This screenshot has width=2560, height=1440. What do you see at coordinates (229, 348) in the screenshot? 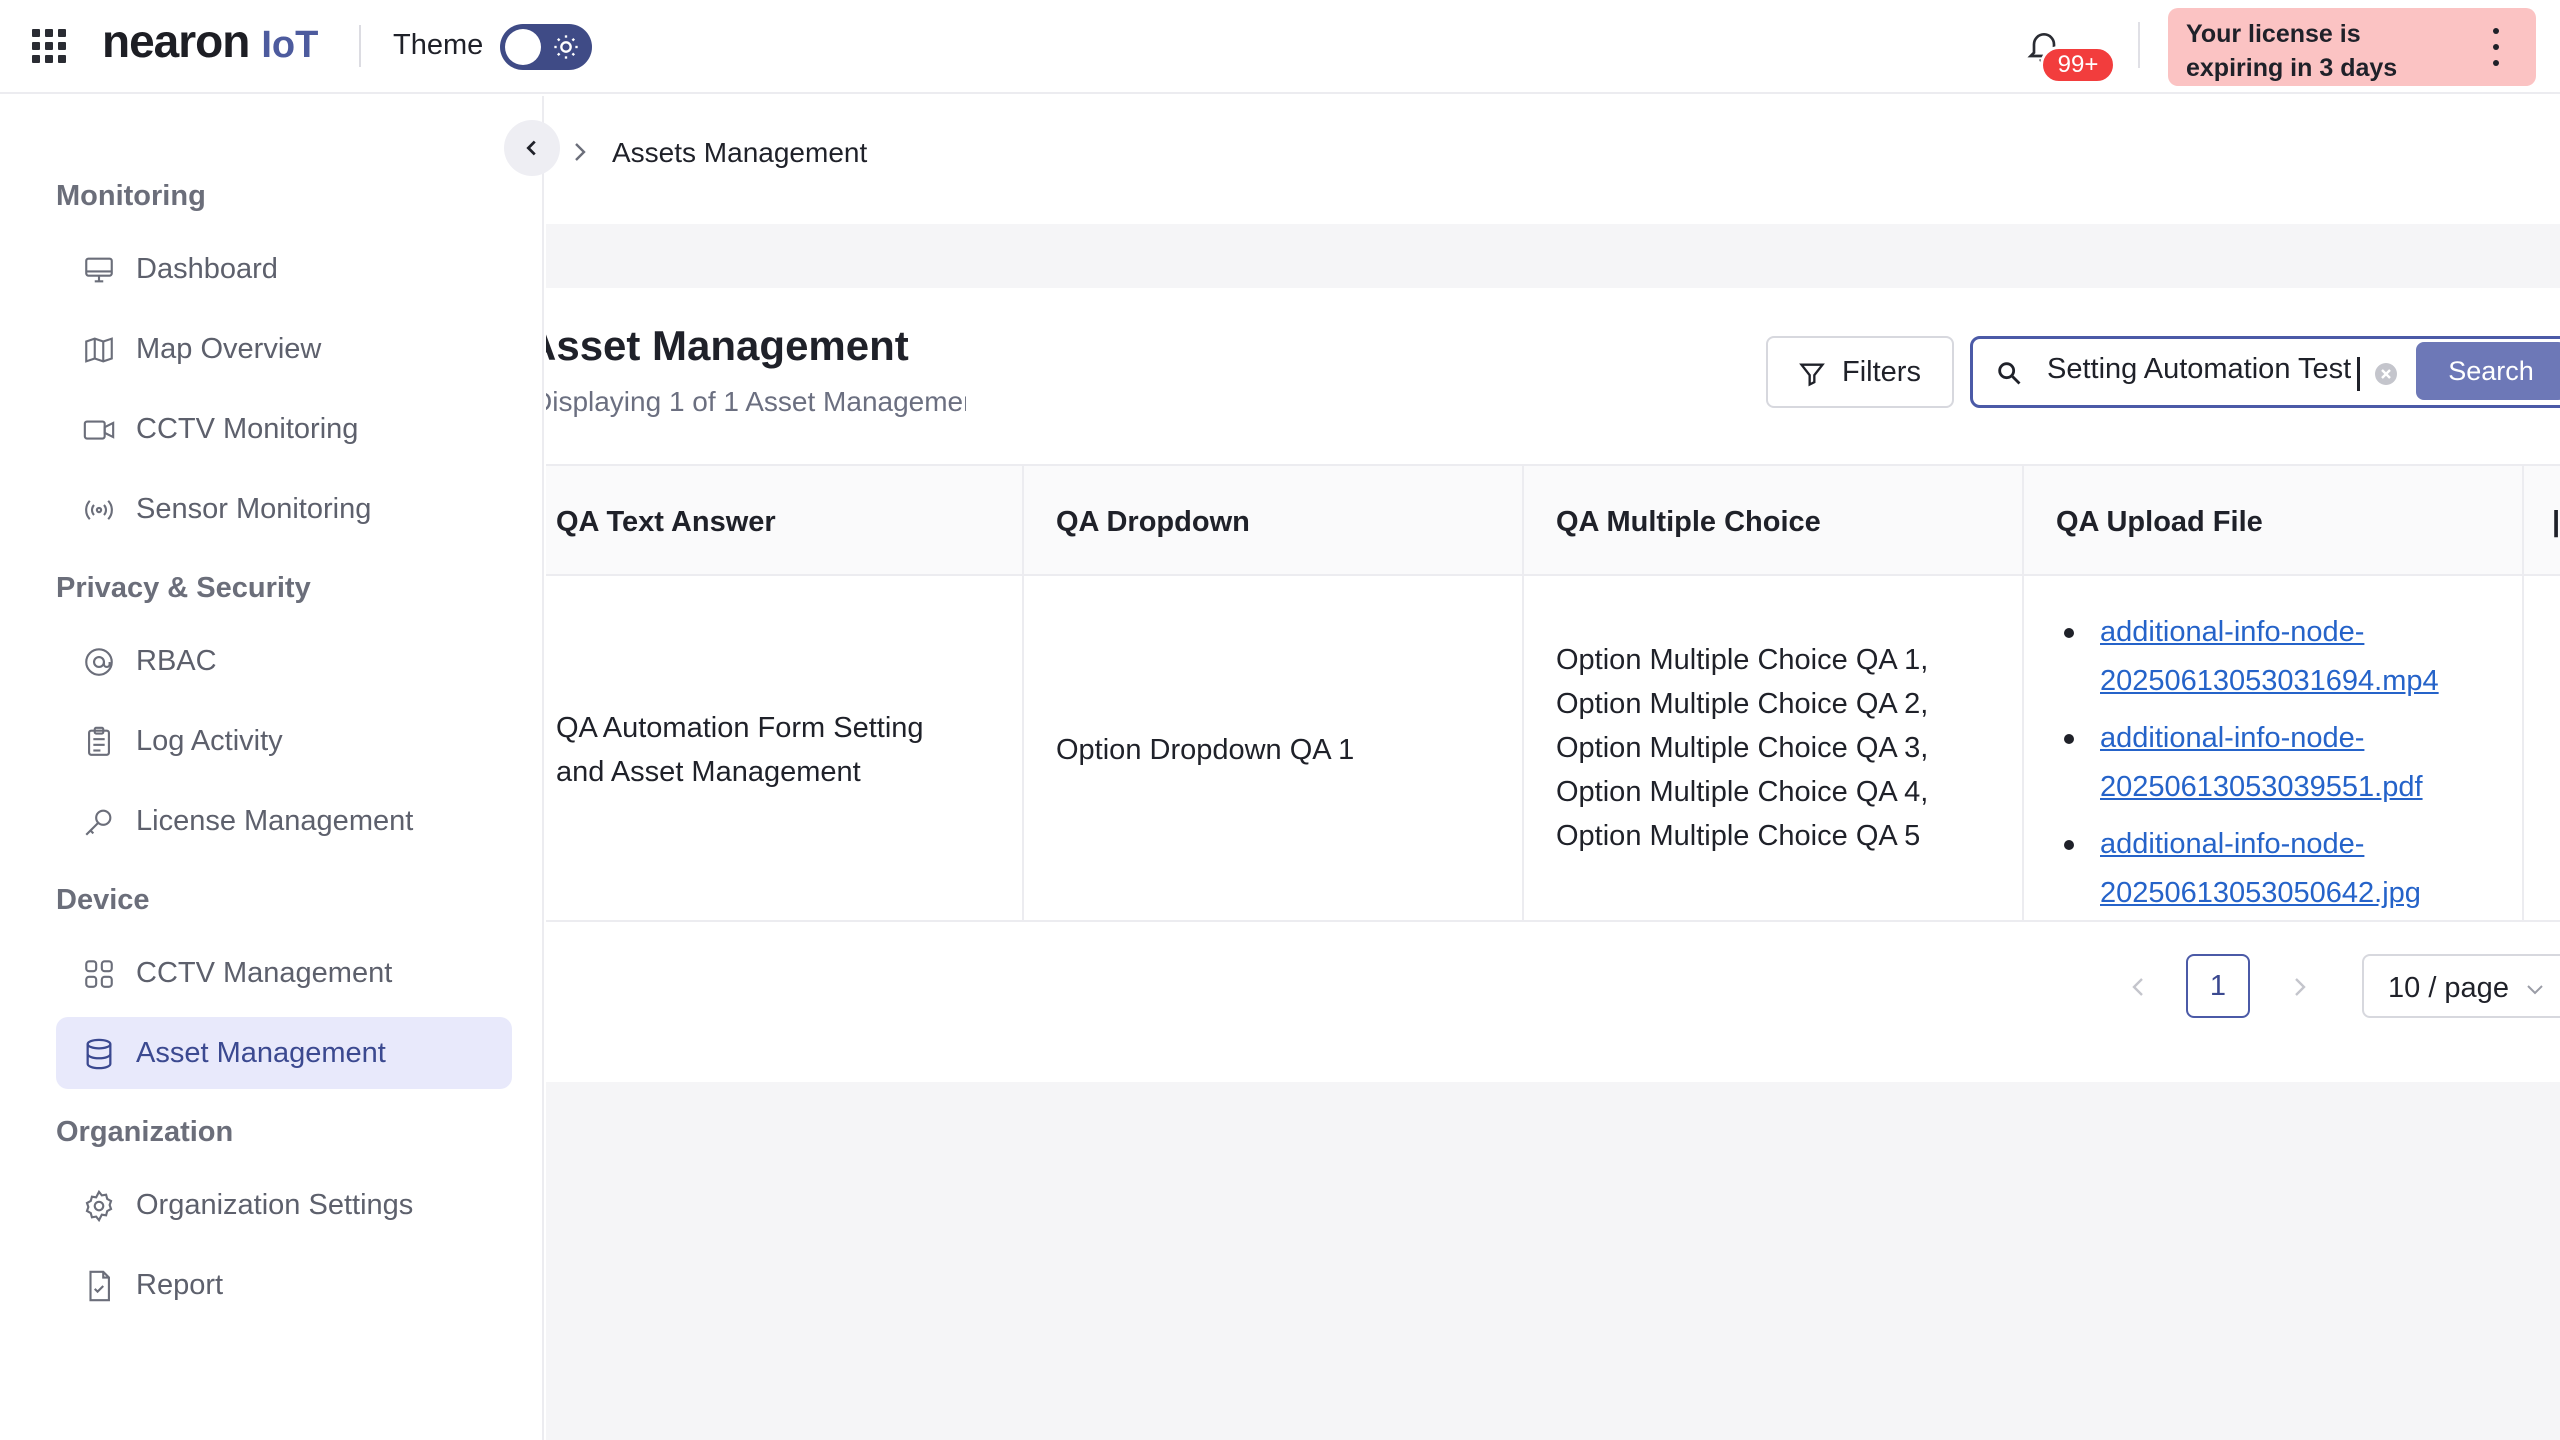
I see `sidebar-item-label: Map Overview` at bounding box center [229, 348].